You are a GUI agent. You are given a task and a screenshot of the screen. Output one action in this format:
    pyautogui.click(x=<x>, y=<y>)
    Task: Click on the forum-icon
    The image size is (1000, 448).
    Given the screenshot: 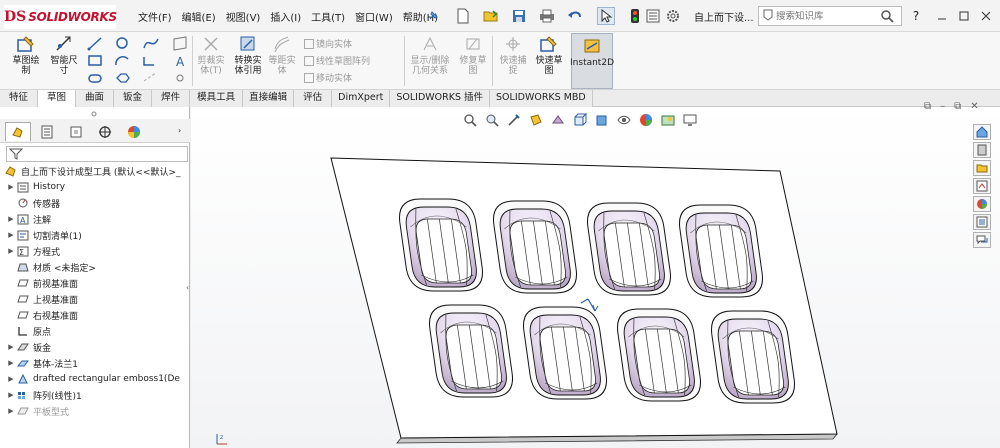 What is the action you would take?
    pyautogui.click(x=982, y=240)
    